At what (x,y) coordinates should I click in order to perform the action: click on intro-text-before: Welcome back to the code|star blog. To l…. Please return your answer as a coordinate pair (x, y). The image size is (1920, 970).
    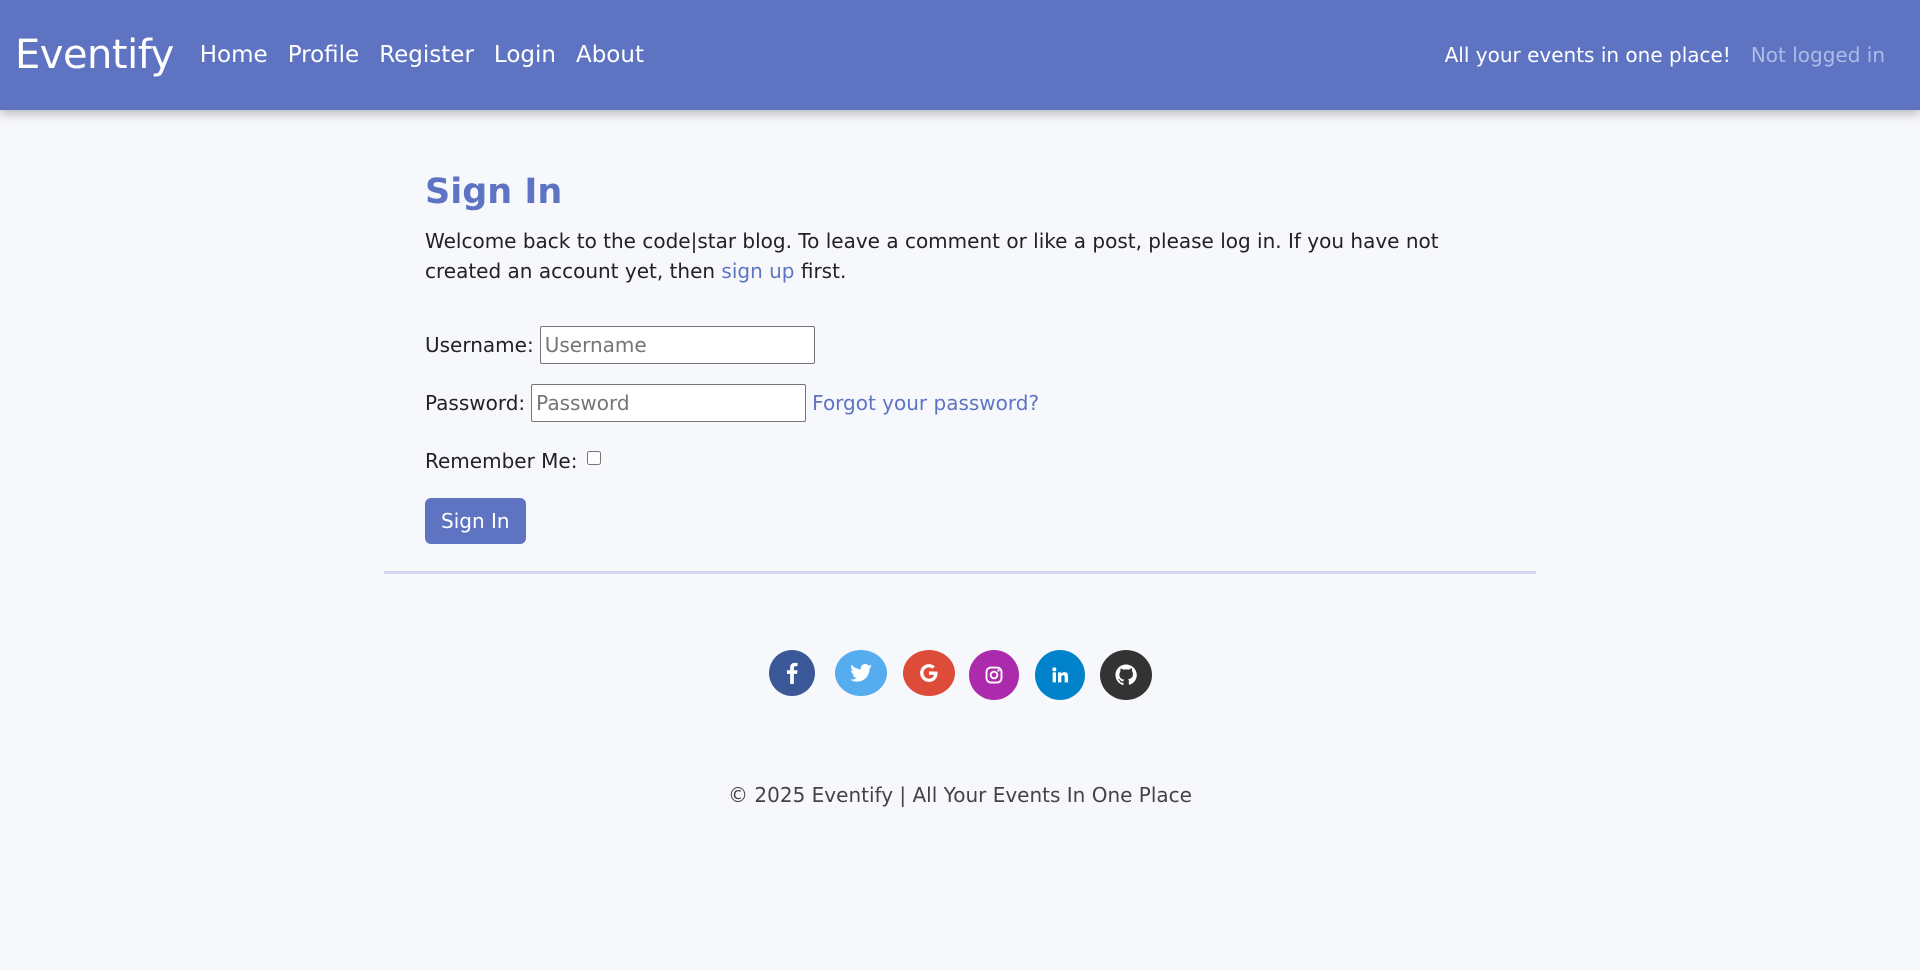
    Looking at the image, I should click on (932, 256).